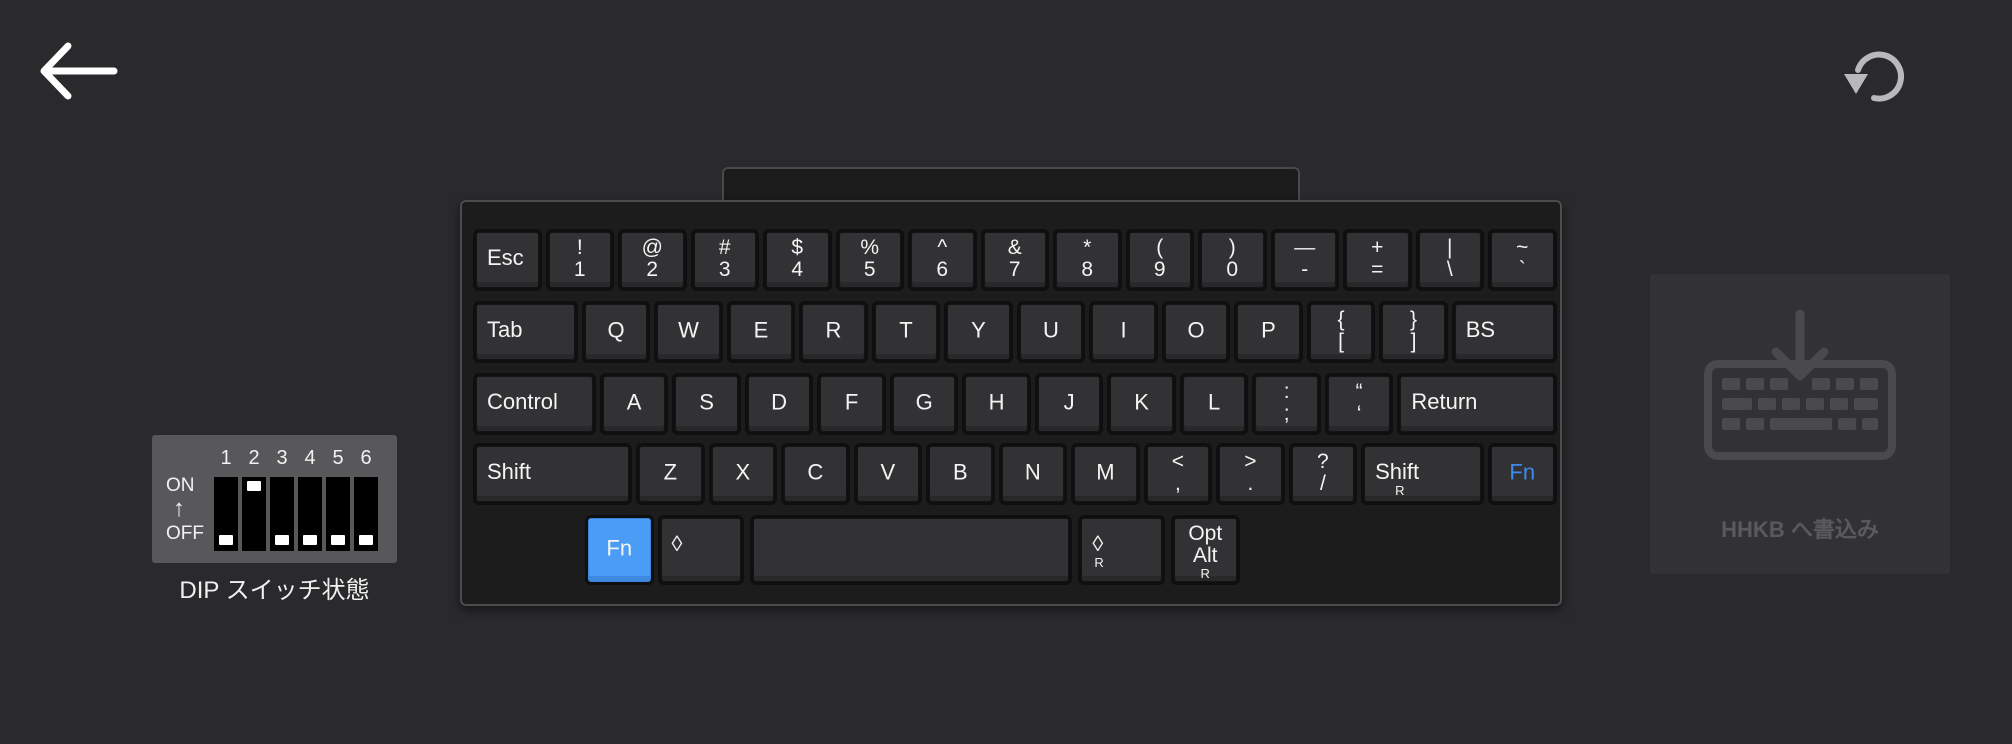 The height and width of the screenshot is (744, 2012). I want to click on key-k-2-8: K, so click(1141, 404).